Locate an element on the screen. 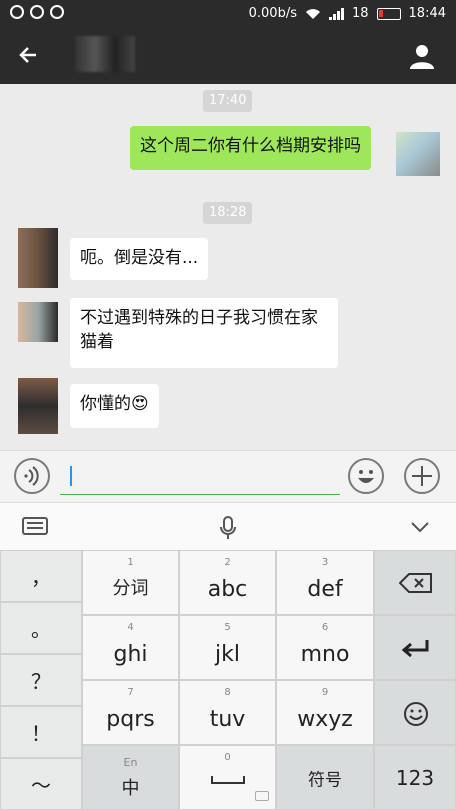 This screenshot has height=810, width=456. collapse-keyboard-icon is located at coordinates (420, 528).